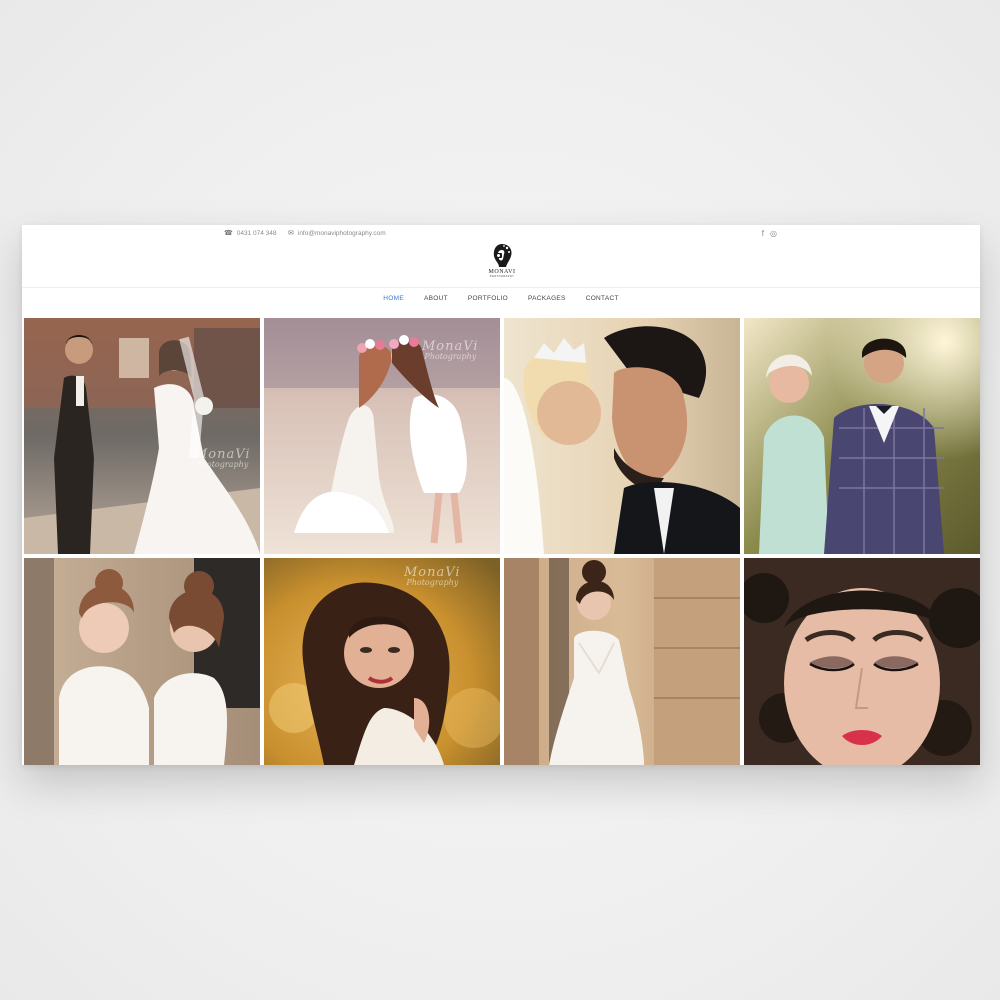 This screenshot has width=1000, height=1000. I want to click on instagram-icon: ◎, so click(773, 233).